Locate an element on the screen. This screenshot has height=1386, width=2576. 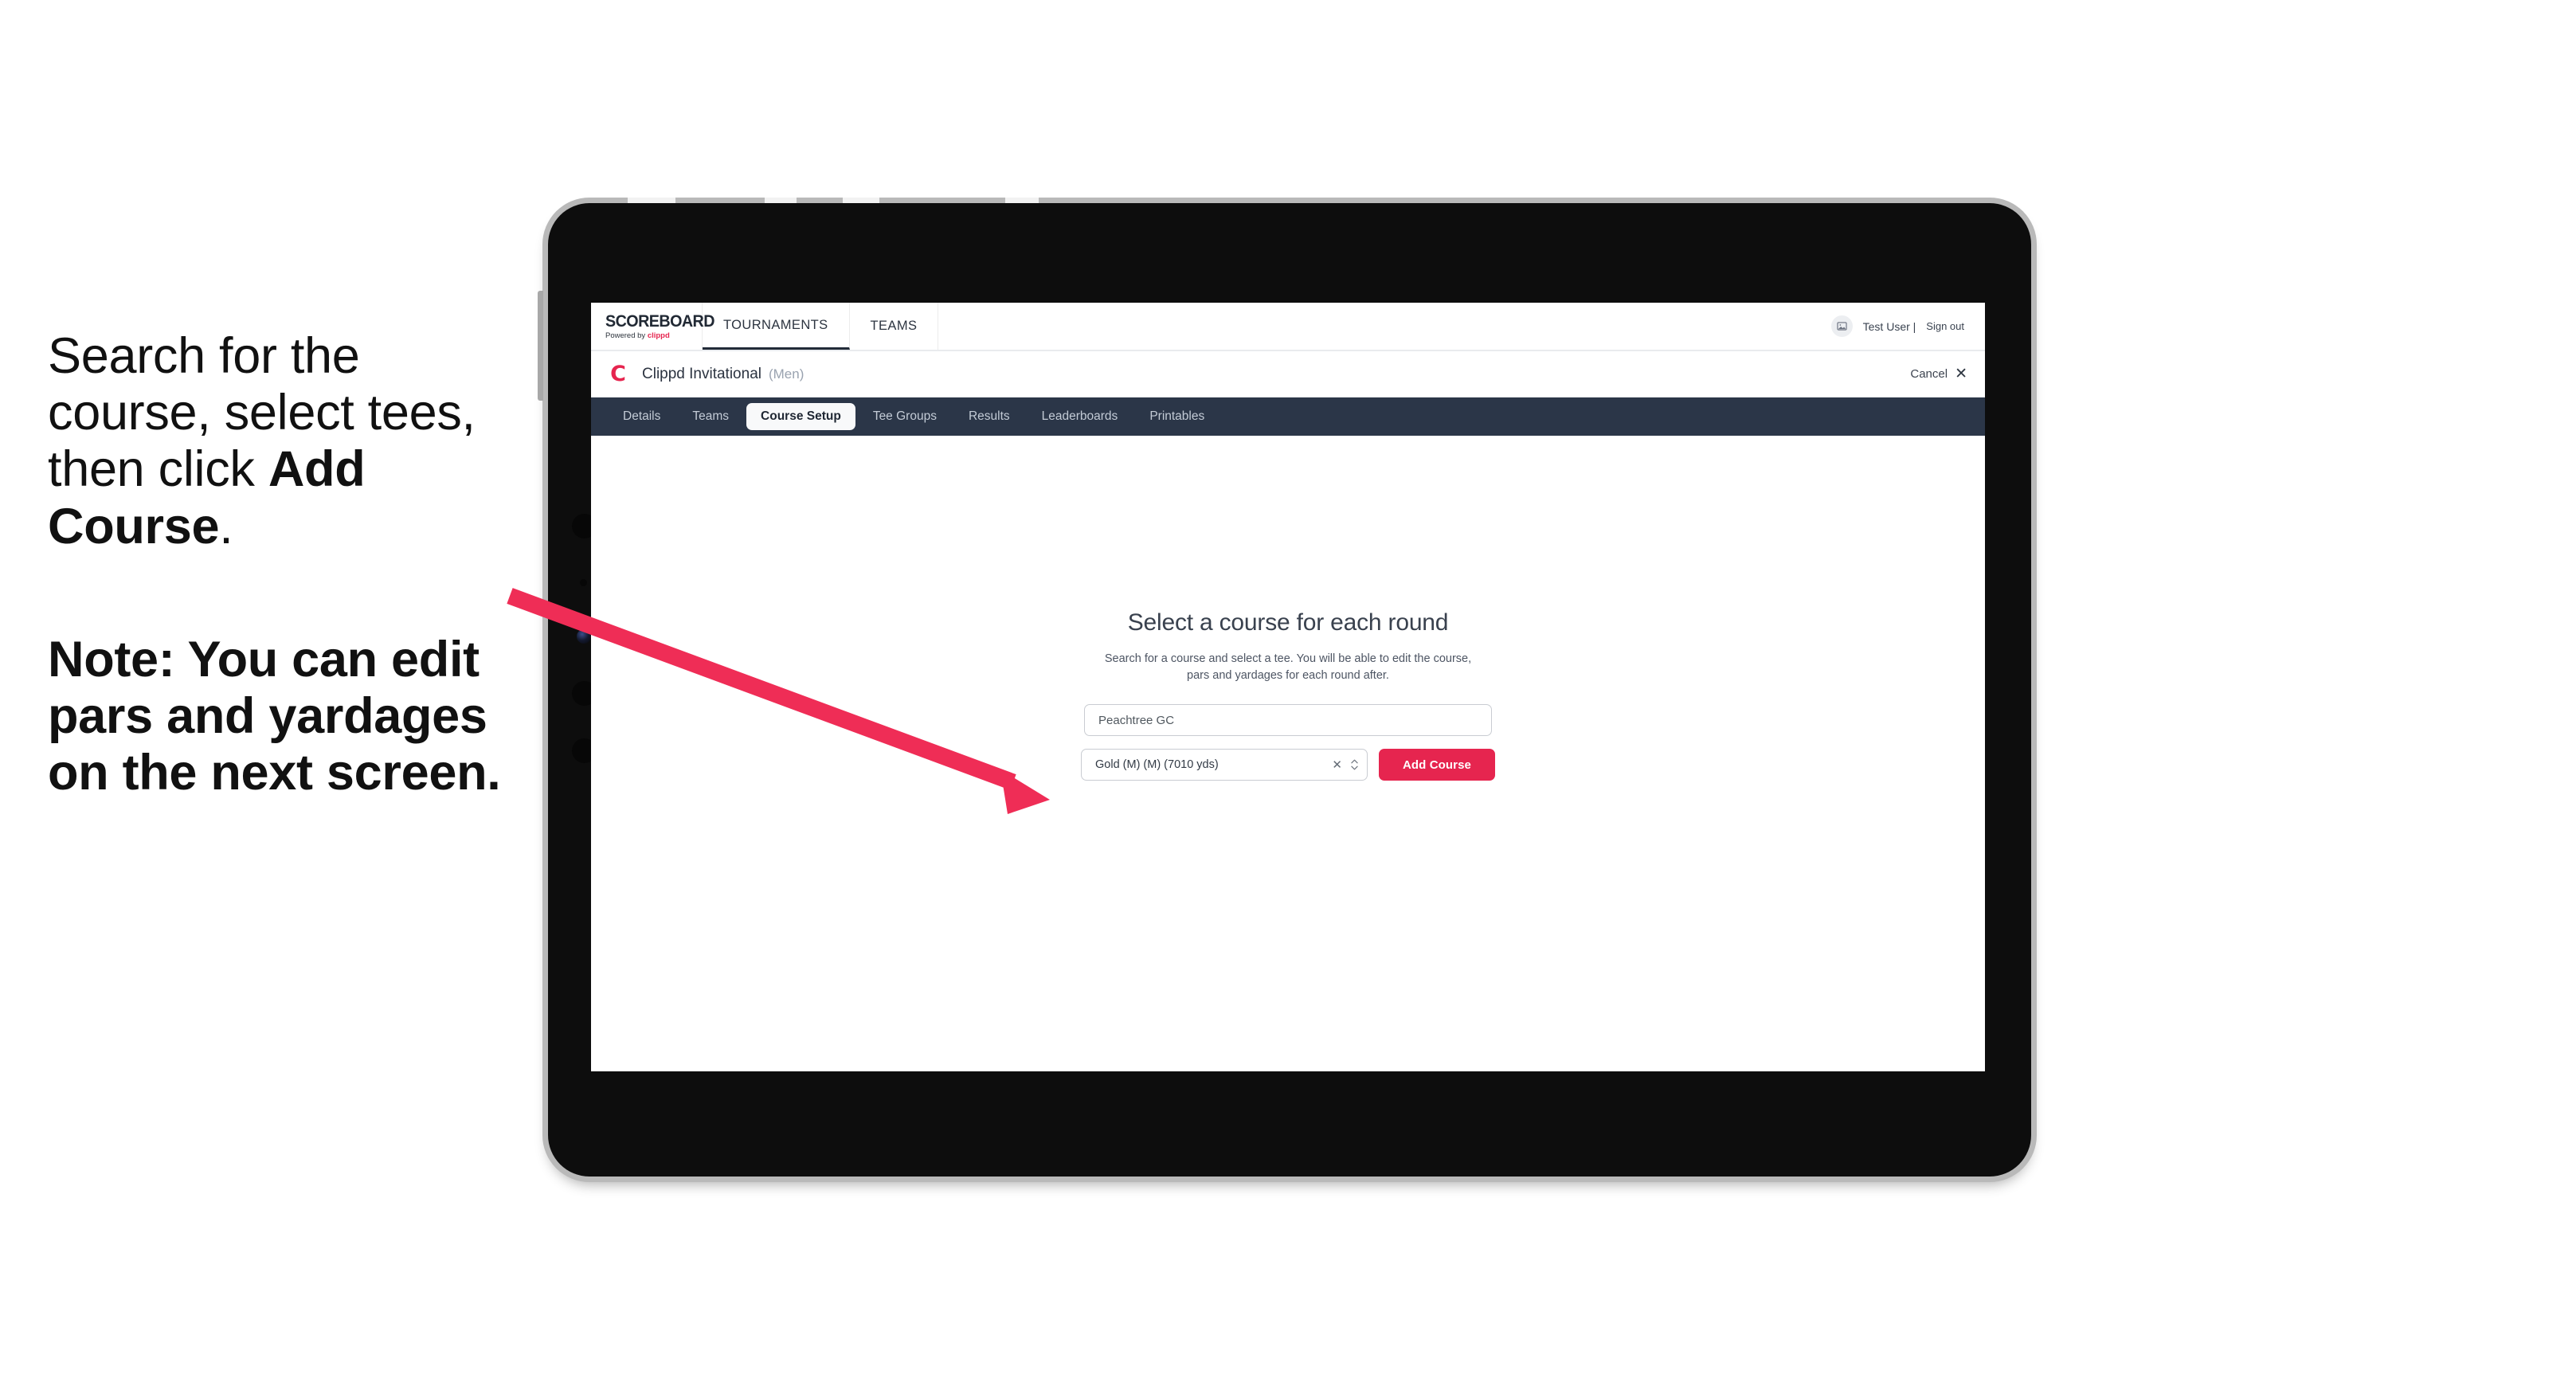
tab-results: Results is located at coordinates (989, 416).